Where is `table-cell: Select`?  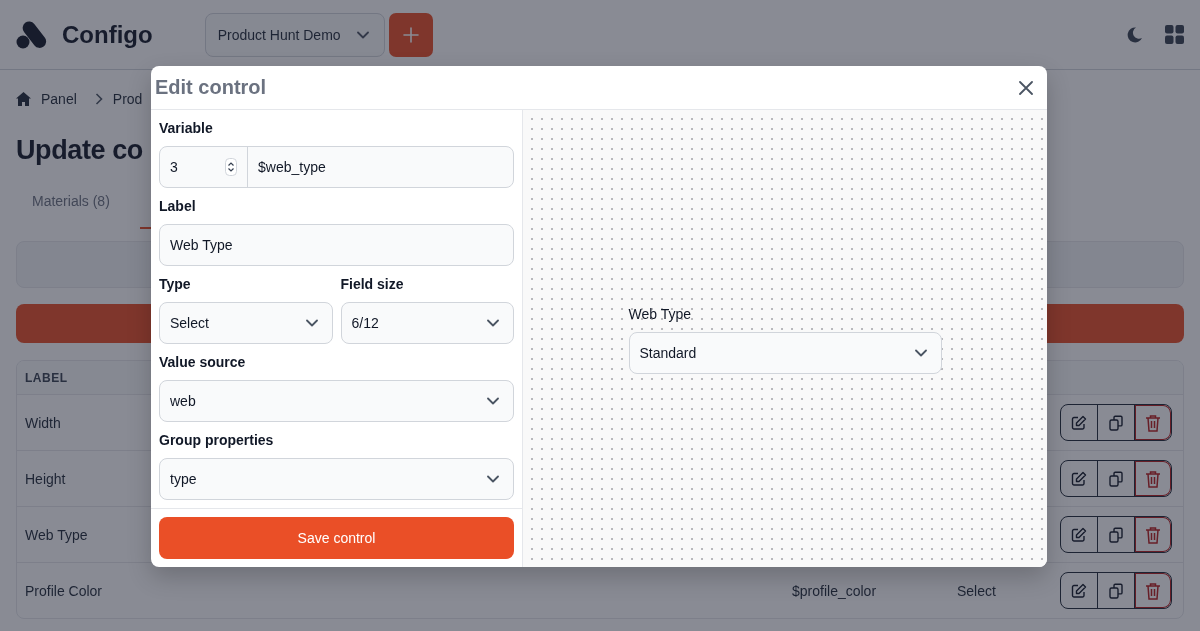 table-cell: Select is located at coordinates (976, 590).